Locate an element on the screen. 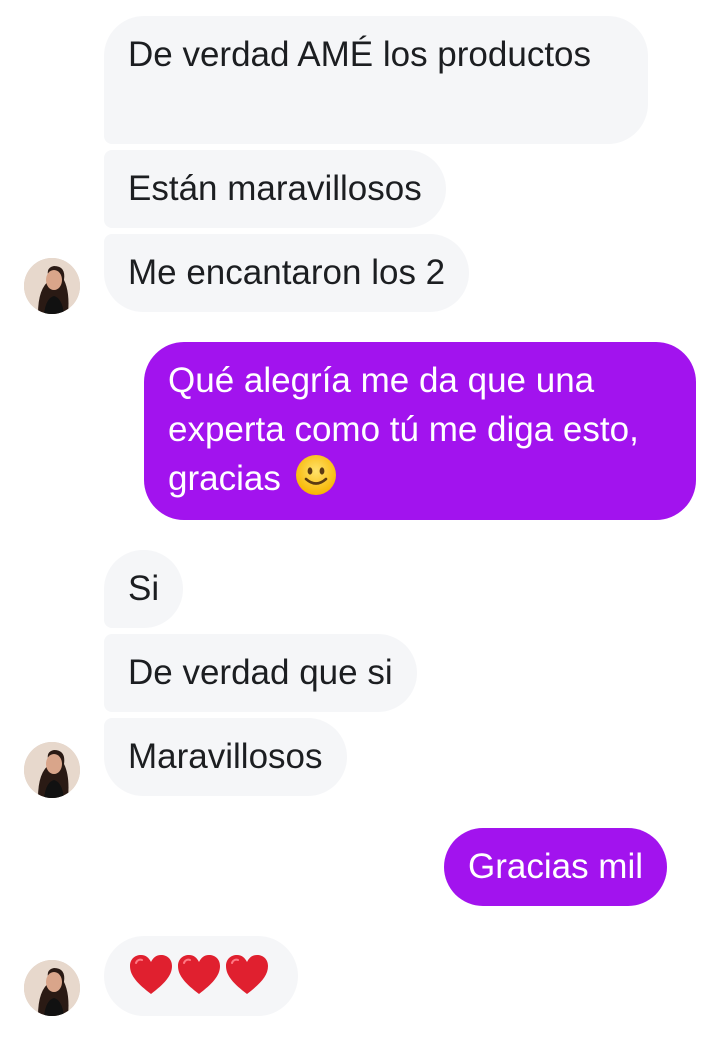 This screenshot has width=720, height=1038. message-text: Maravillosos is located at coordinates (225, 756).